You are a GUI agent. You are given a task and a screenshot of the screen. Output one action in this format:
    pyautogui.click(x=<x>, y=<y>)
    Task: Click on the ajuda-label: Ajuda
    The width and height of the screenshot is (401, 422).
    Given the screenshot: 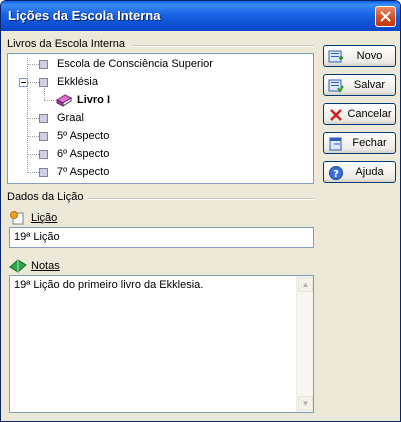 What is the action you would take?
    pyautogui.click(x=369, y=172)
    